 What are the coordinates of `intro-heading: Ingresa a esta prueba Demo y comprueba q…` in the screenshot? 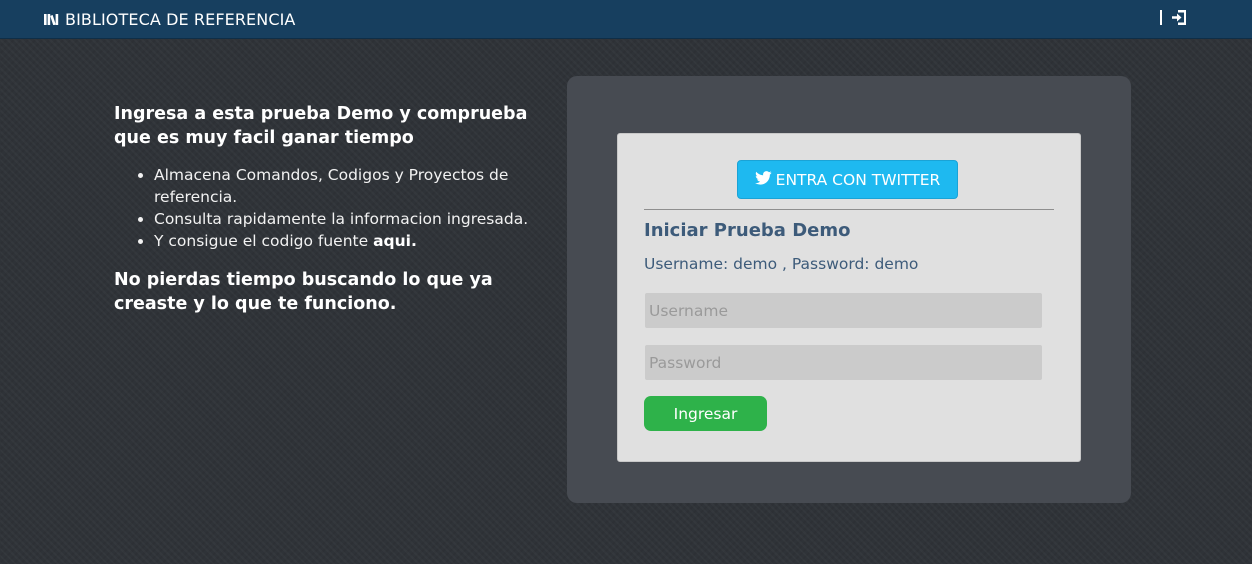 It's located at (321, 126).